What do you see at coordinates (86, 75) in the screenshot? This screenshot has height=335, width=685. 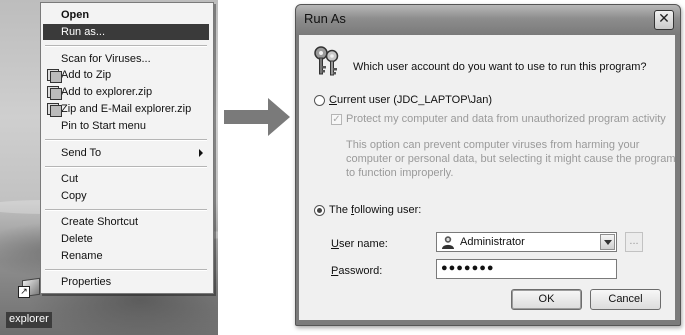 I see `menu-item-label: Add to Zip` at bounding box center [86, 75].